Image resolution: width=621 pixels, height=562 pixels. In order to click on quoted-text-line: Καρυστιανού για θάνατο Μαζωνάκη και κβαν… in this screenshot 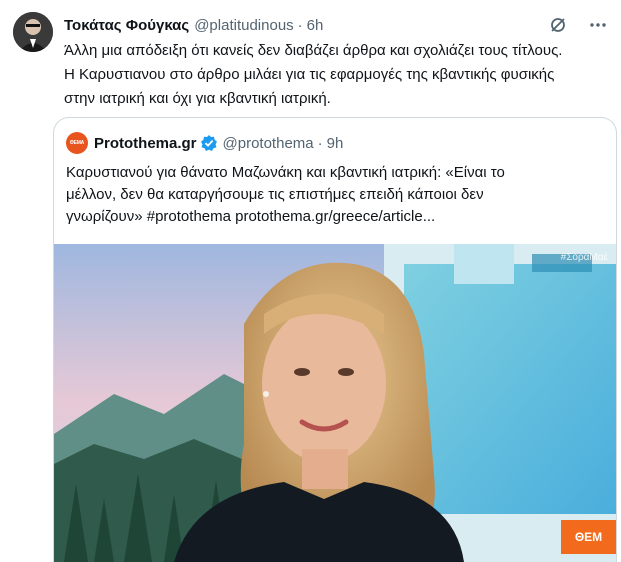, I will do `click(285, 172)`.